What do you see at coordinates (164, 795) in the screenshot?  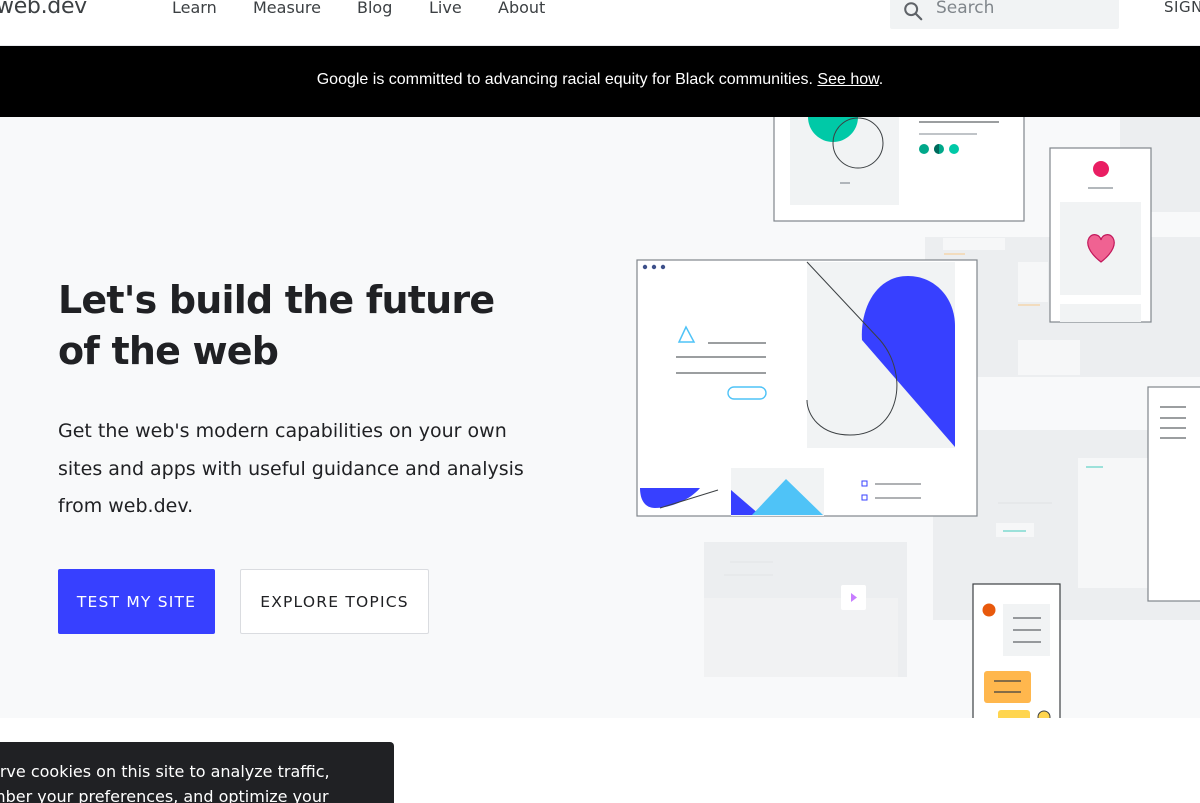 I see `cookie-line-2: mber your preferences, and optimize your` at bounding box center [164, 795].